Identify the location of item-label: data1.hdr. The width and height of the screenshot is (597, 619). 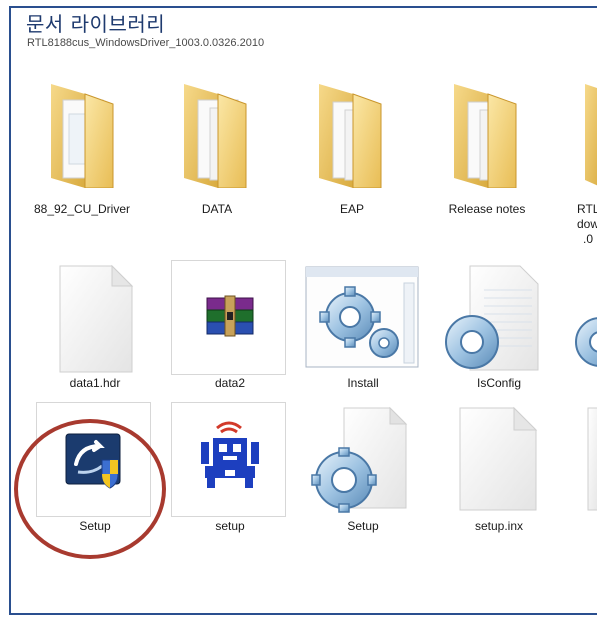
(95, 383).